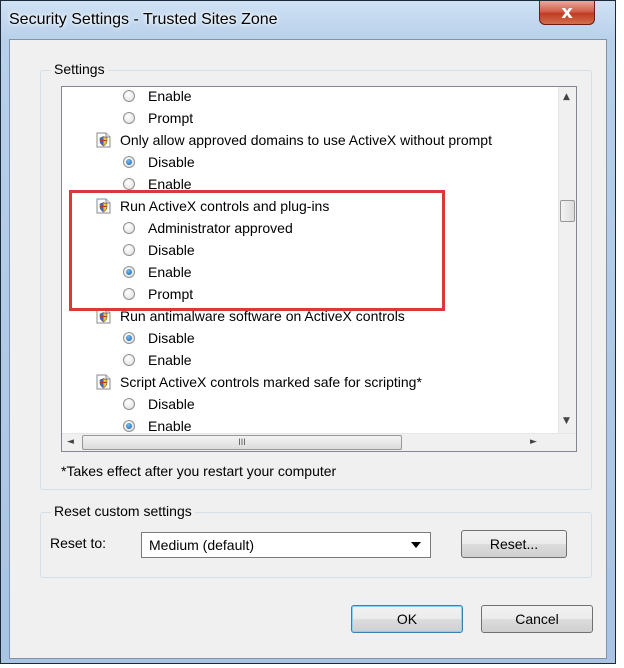 Image resolution: width=624 pixels, height=668 pixels. I want to click on scroll-right-icon: ►, so click(533, 442).